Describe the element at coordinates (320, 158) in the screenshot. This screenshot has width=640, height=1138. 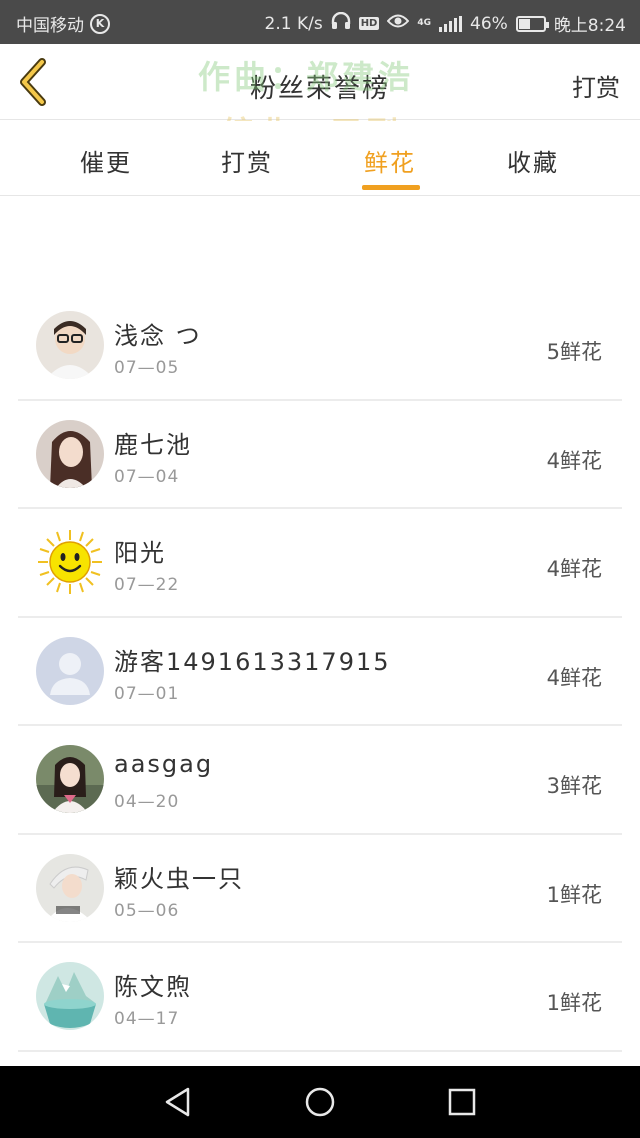
I see `tab-bar: 催更 打赏 鲜花 收藏` at that location.